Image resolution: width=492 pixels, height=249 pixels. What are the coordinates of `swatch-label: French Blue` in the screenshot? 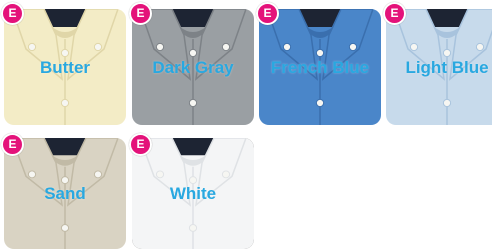 It's located at (320, 67).